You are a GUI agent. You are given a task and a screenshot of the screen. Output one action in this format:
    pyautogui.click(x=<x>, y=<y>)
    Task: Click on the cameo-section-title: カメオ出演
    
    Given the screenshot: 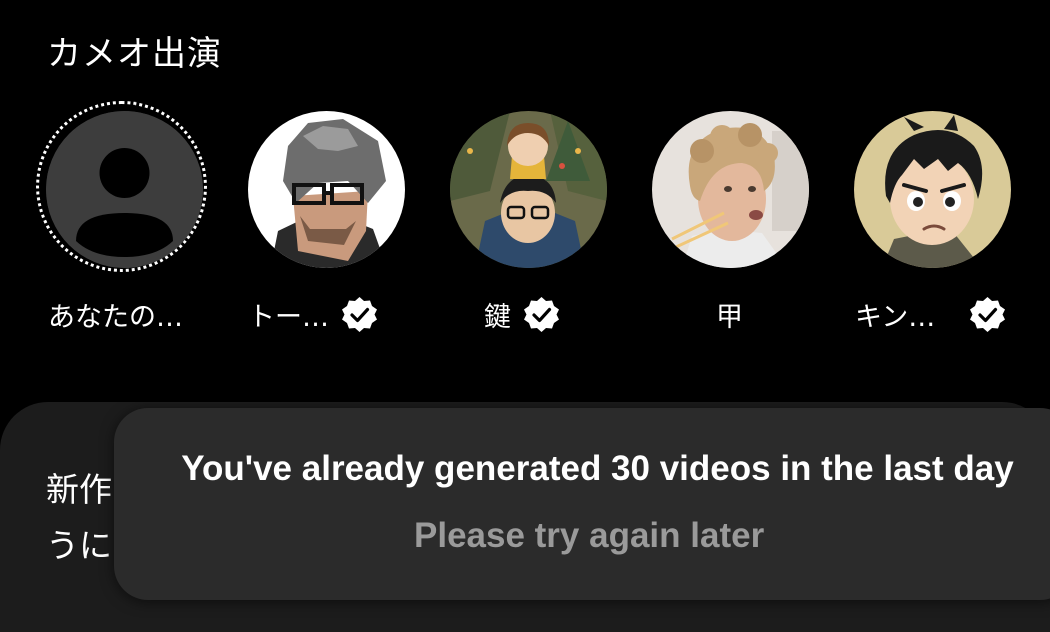 What is the action you would take?
    pyautogui.click(x=134, y=54)
    